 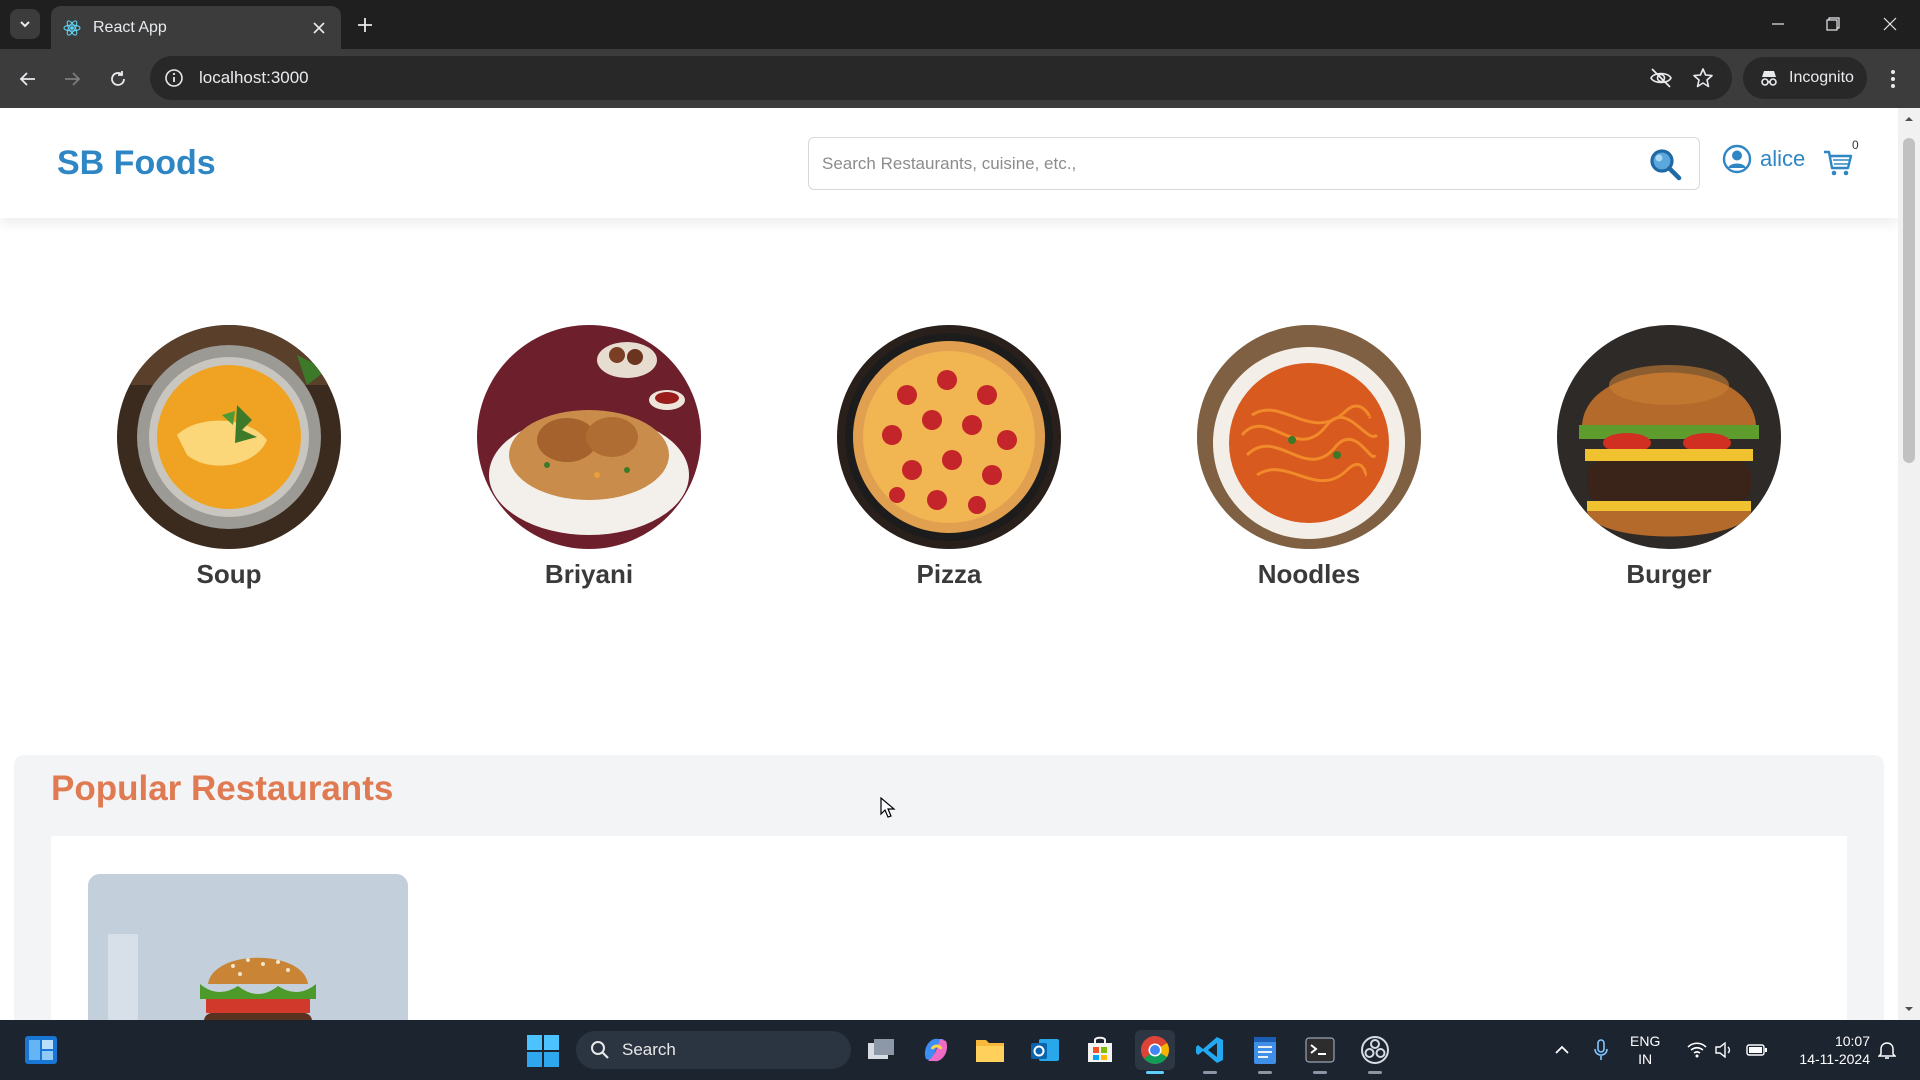 What do you see at coordinates (1783, 158) in the screenshot?
I see `user-name: alice` at bounding box center [1783, 158].